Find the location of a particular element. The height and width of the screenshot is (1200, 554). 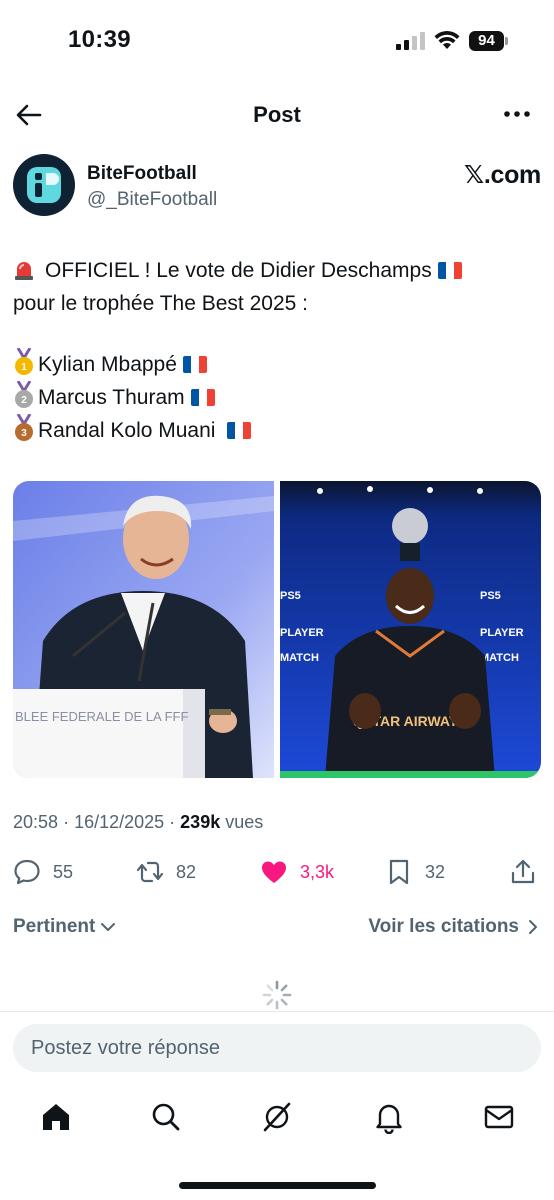

tweet-line-1: OFFICIEL ! Le vote de Didier Deschamps is located at coordinates (238, 270).